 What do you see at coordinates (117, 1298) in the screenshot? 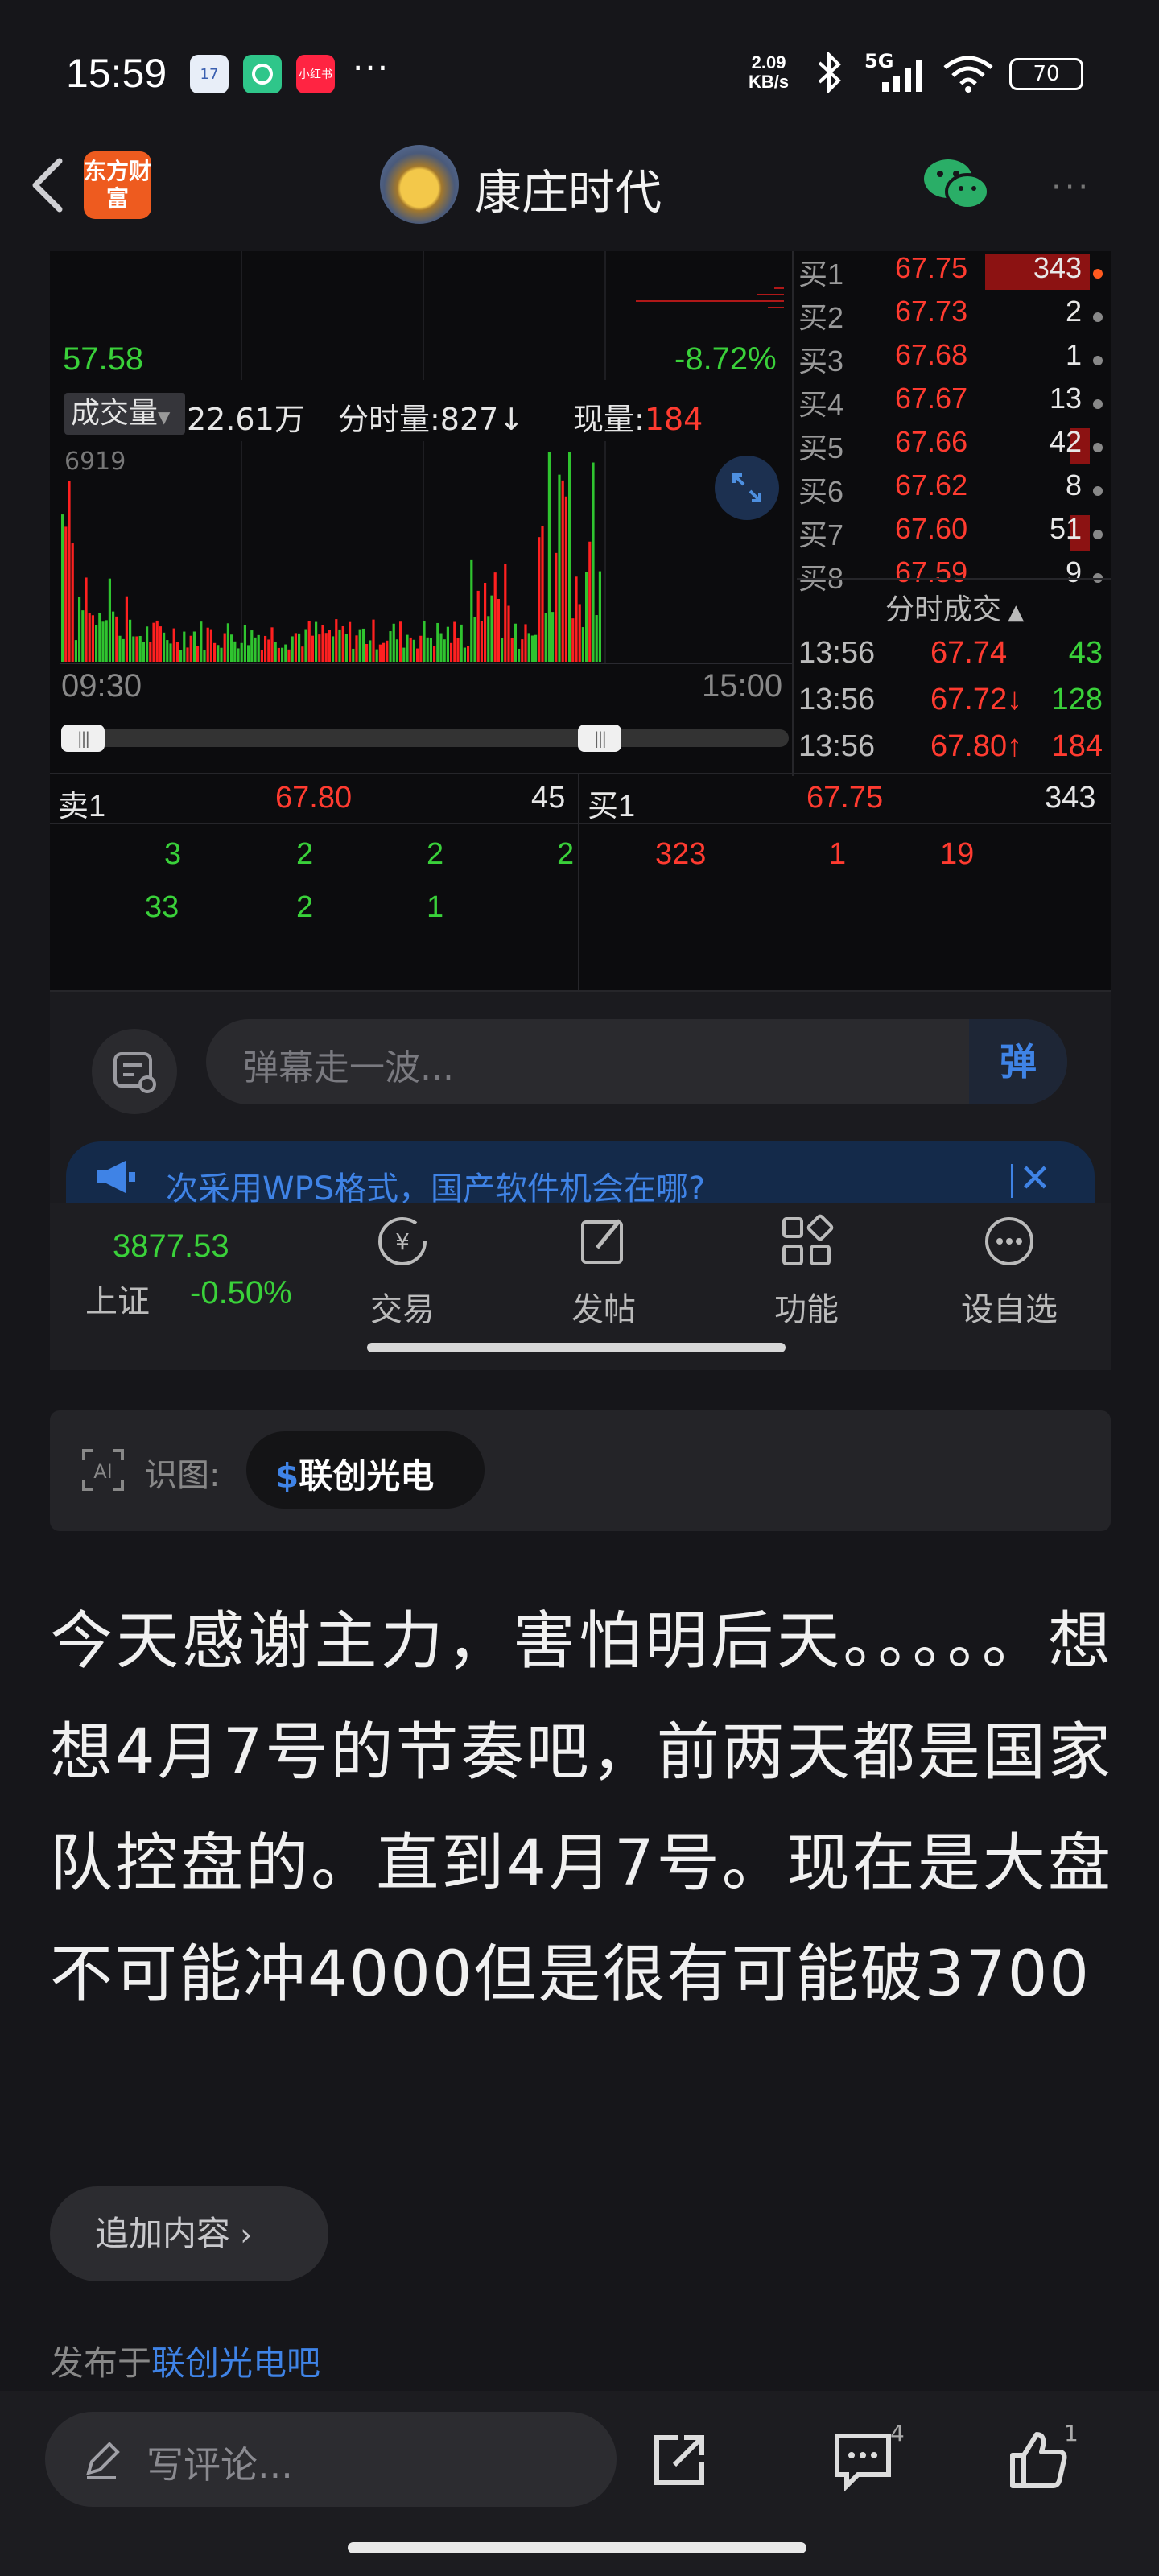
I see `index-name: 上证` at bounding box center [117, 1298].